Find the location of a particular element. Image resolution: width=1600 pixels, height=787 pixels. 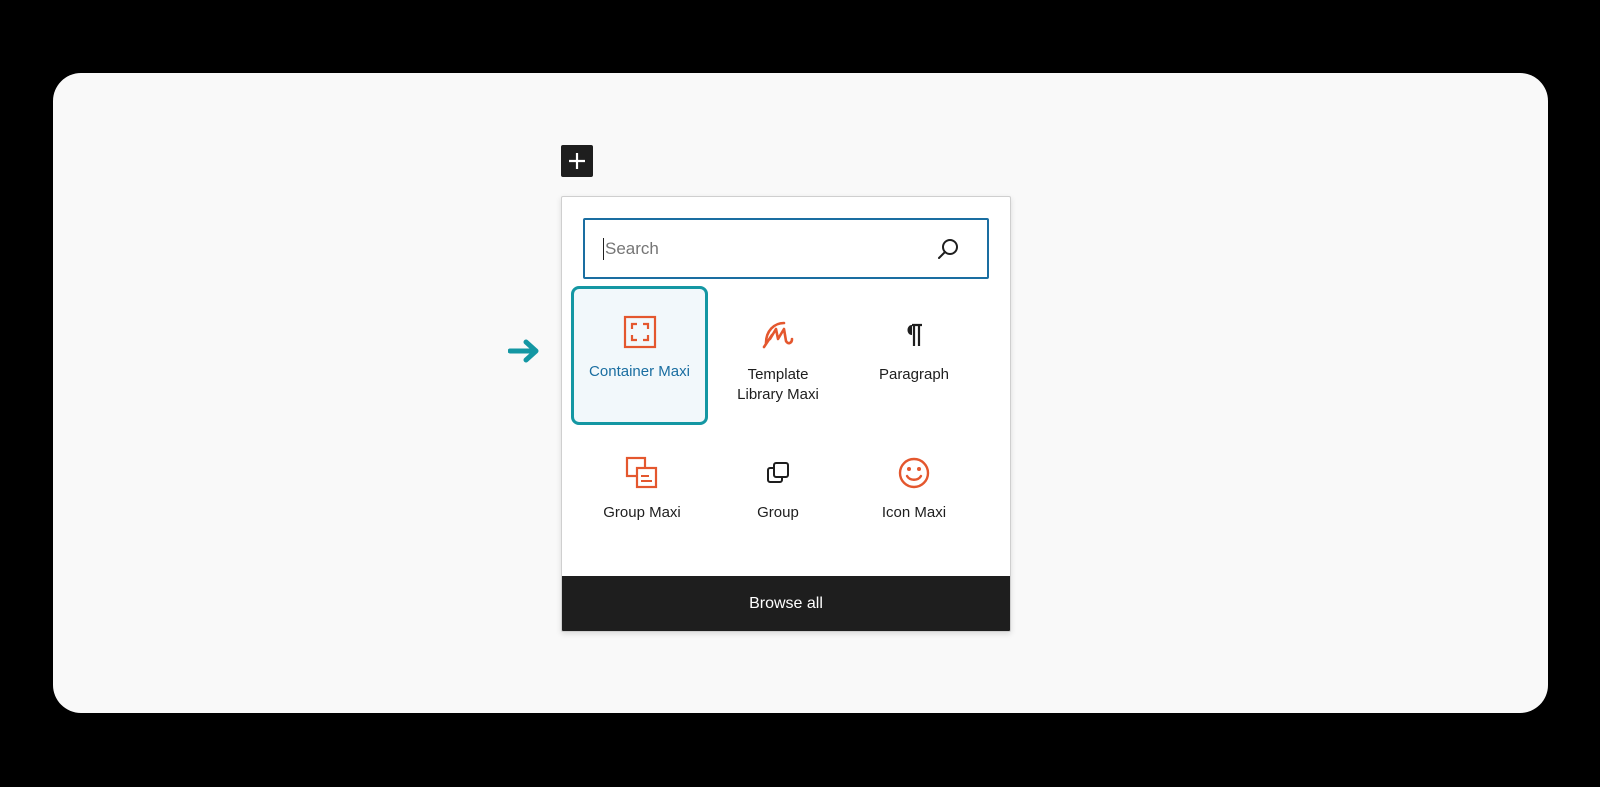

container-maxi-icon is located at coordinates (640, 332).